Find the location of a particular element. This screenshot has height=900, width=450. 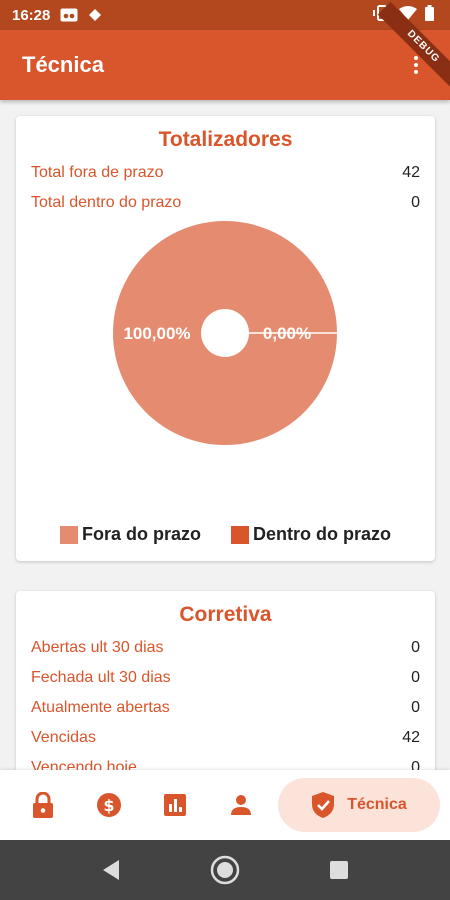

nav-relatorios is located at coordinates (175, 805).